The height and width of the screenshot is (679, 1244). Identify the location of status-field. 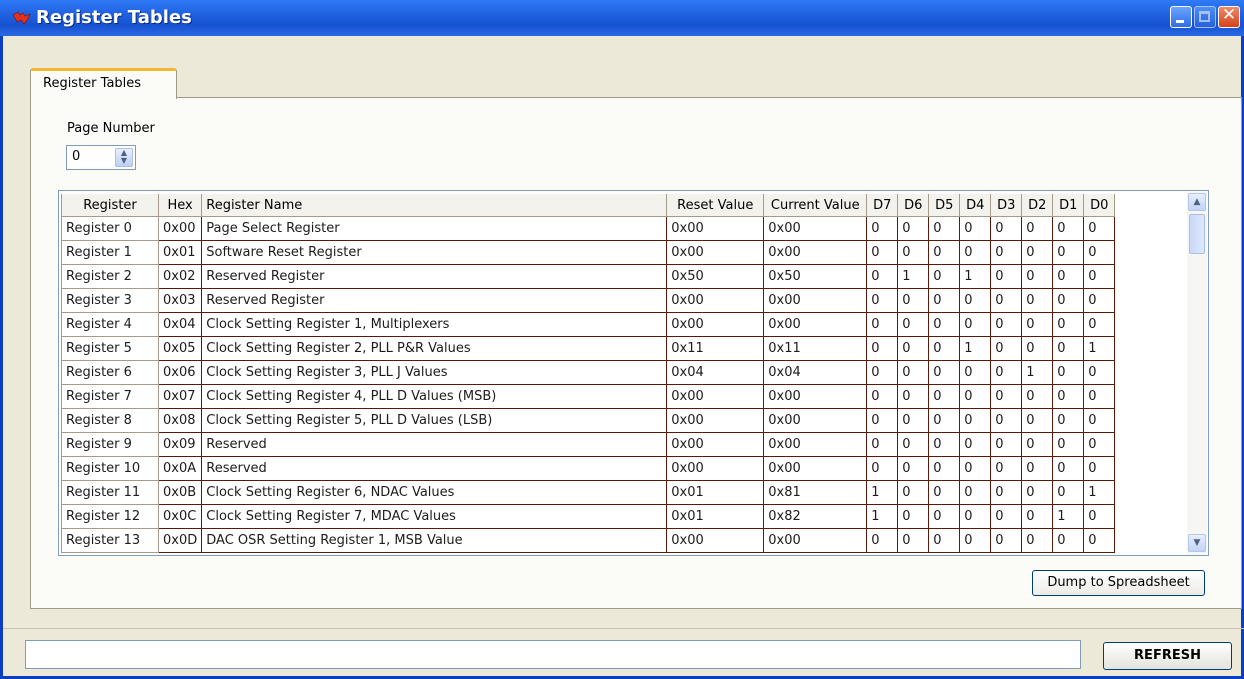
(553, 654).